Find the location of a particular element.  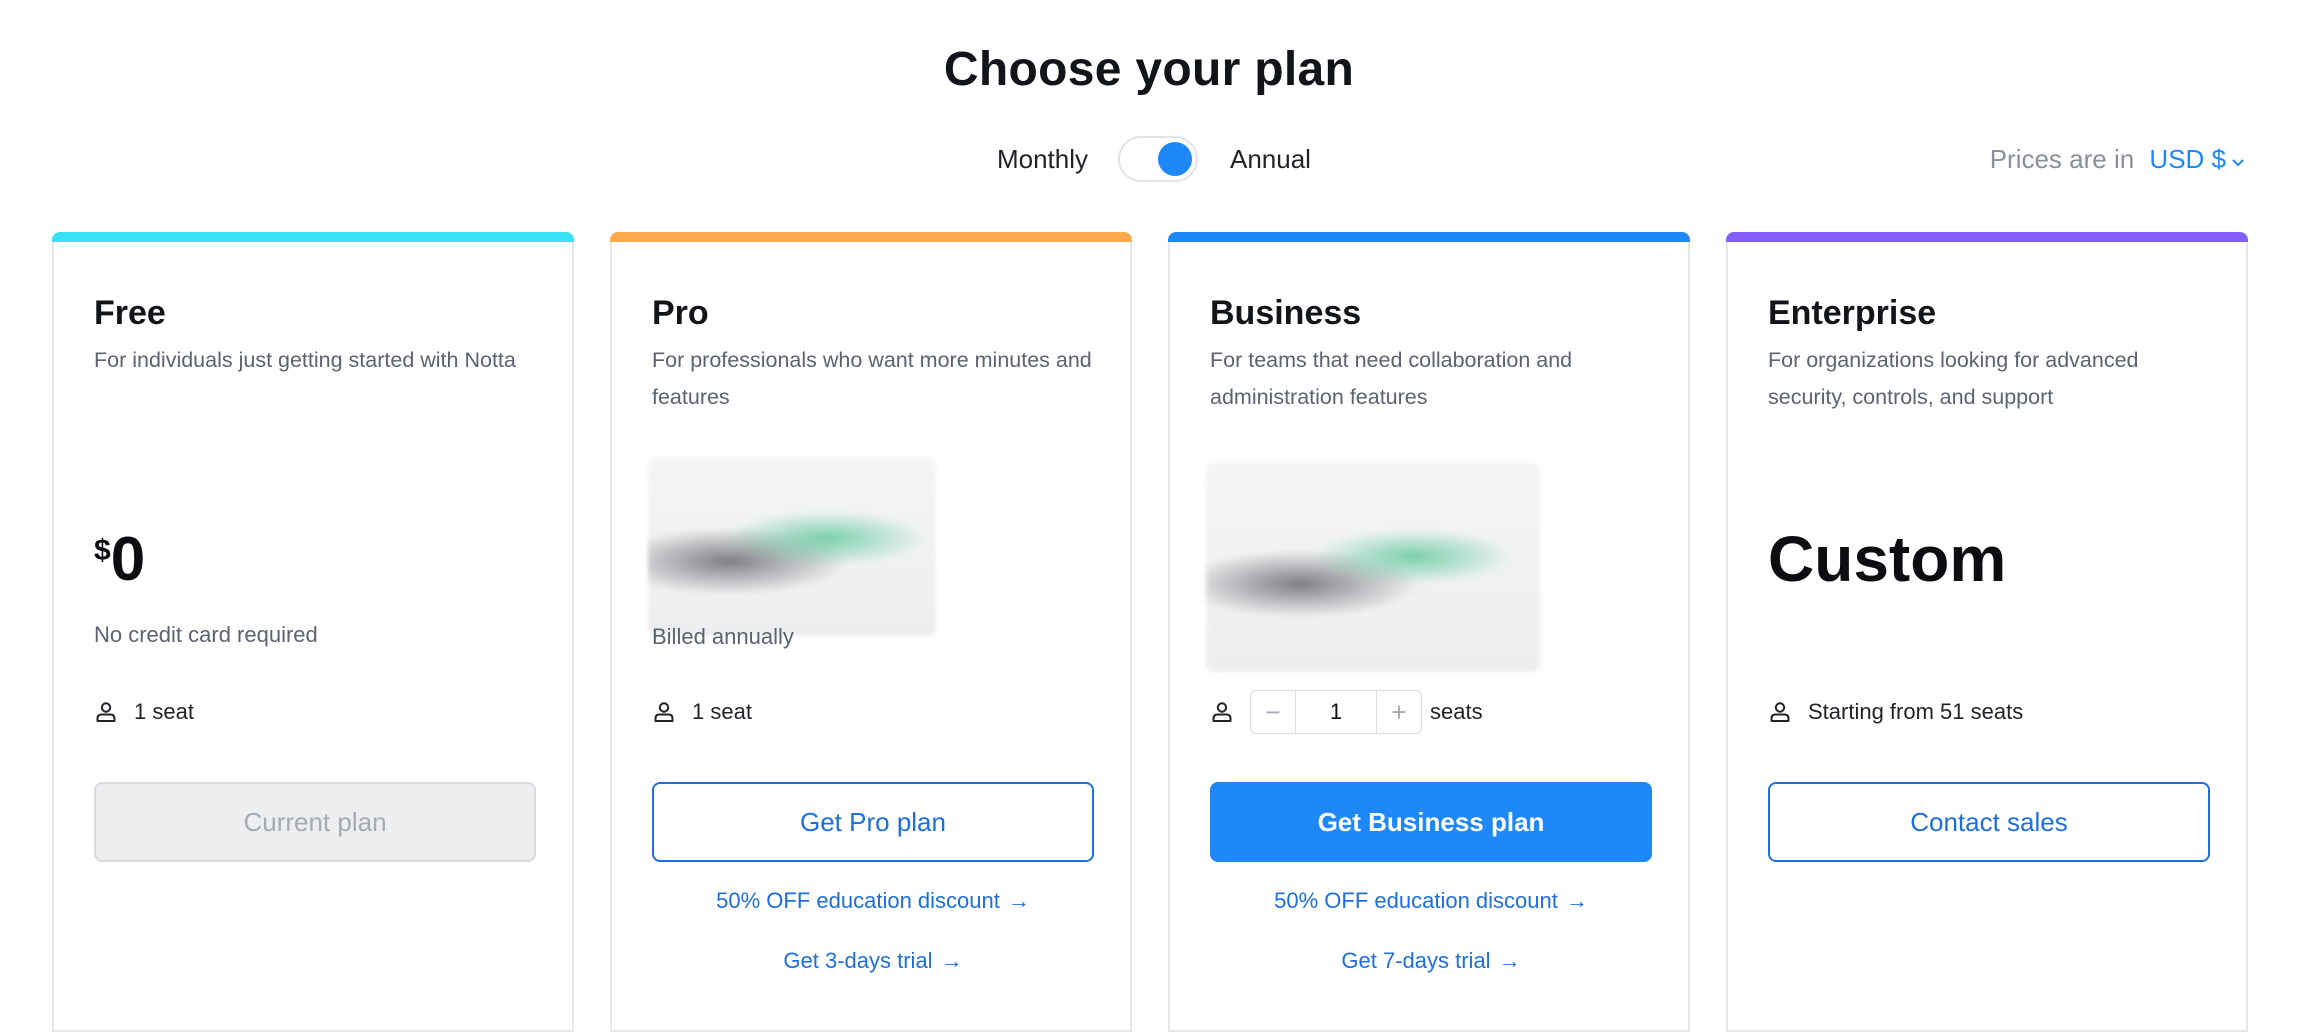

currency-selector: Prices are in USD $ is located at coordinates (2118, 160).